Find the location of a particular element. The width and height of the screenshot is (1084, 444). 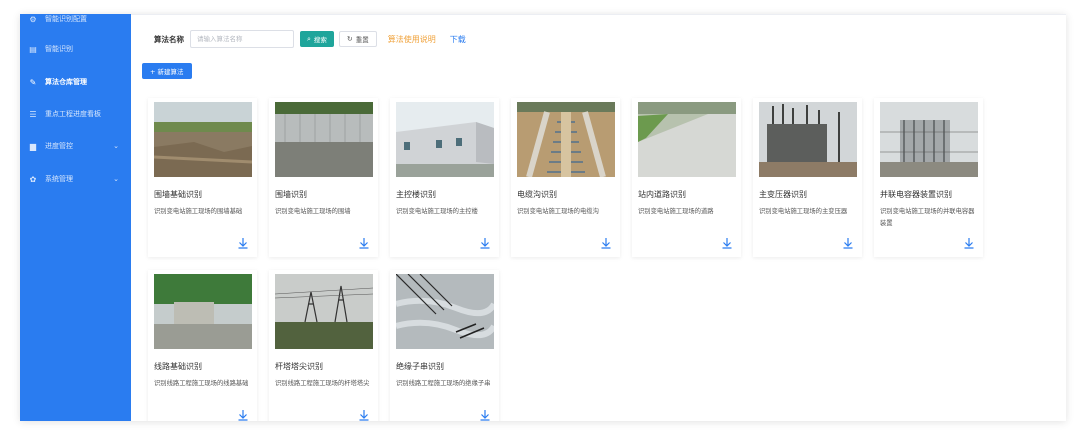

card-description: 识别变电站施工现场的电缆沟 is located at coordinates (558, 211).